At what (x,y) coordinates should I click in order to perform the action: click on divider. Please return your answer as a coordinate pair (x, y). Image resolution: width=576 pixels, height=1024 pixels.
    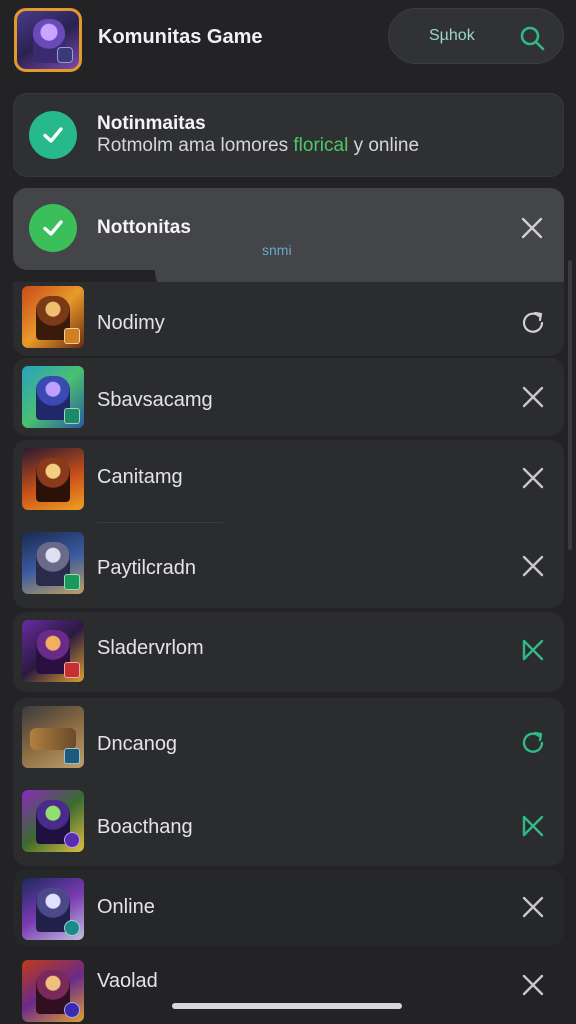
    Looking at the image, I should click on (160, 522).